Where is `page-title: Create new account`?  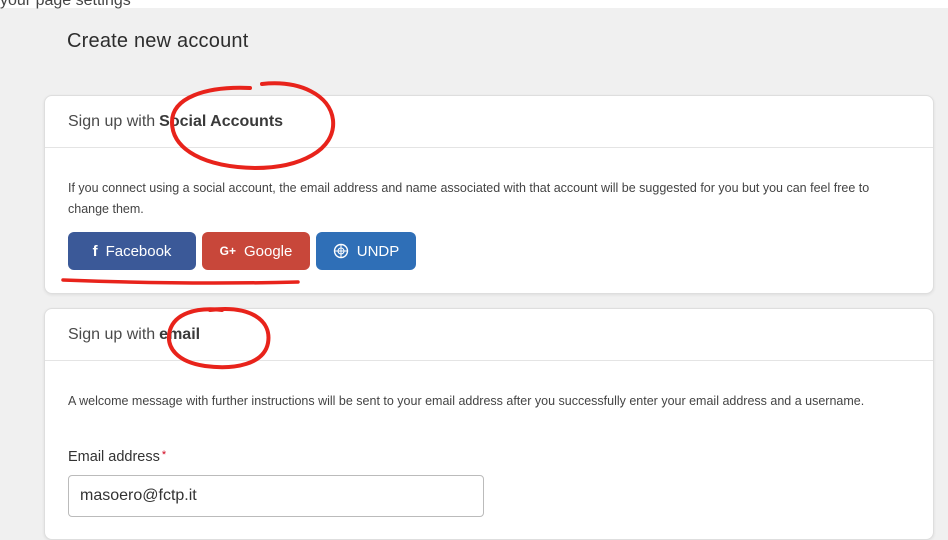
page-title: Create new account is located at coordinates (158, 41).